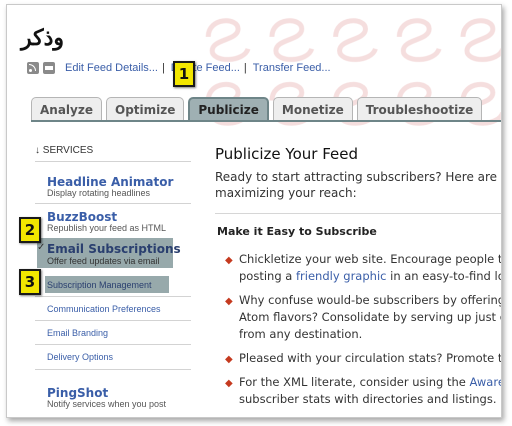 The image size is (512, 426). What do you see at coordinates (77, 393) in the screenshot?
I see `sidebar-item-pingshot: PingShot` at bounding box center [77, 393].